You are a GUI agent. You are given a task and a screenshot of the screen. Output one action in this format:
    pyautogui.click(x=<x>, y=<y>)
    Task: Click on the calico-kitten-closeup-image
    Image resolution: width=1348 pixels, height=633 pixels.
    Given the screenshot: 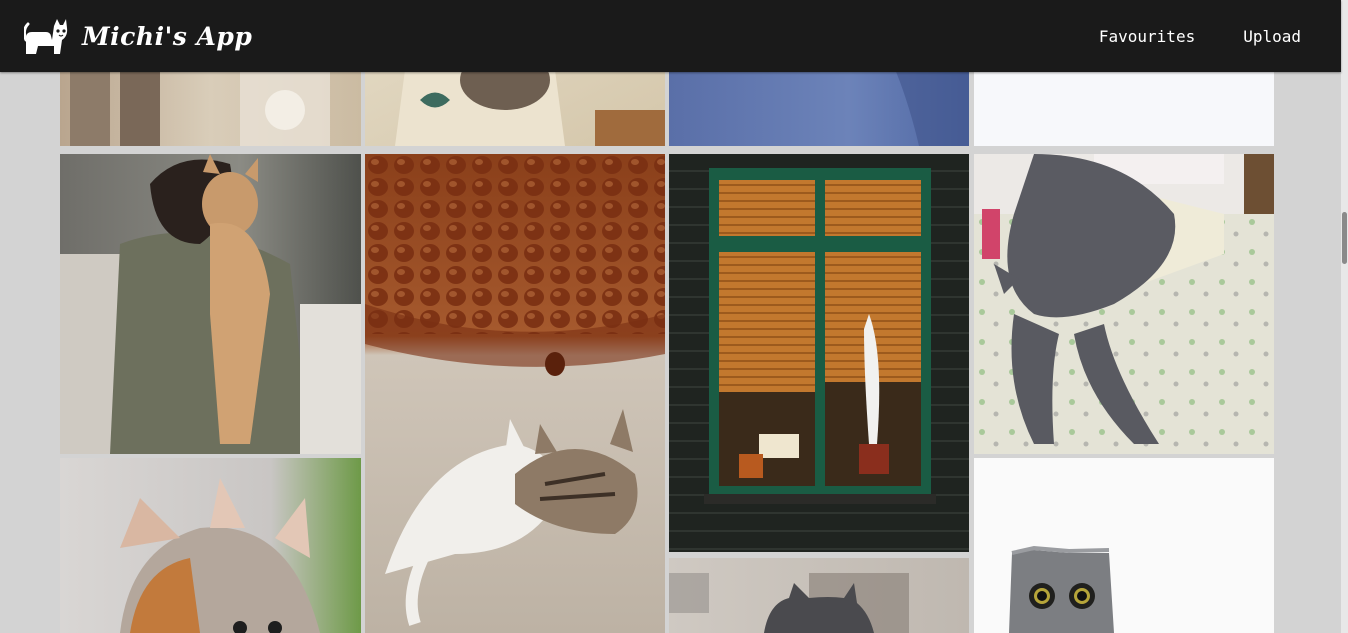 What is the action you would take?
    pyautogui.click(x=210, y=545)
    